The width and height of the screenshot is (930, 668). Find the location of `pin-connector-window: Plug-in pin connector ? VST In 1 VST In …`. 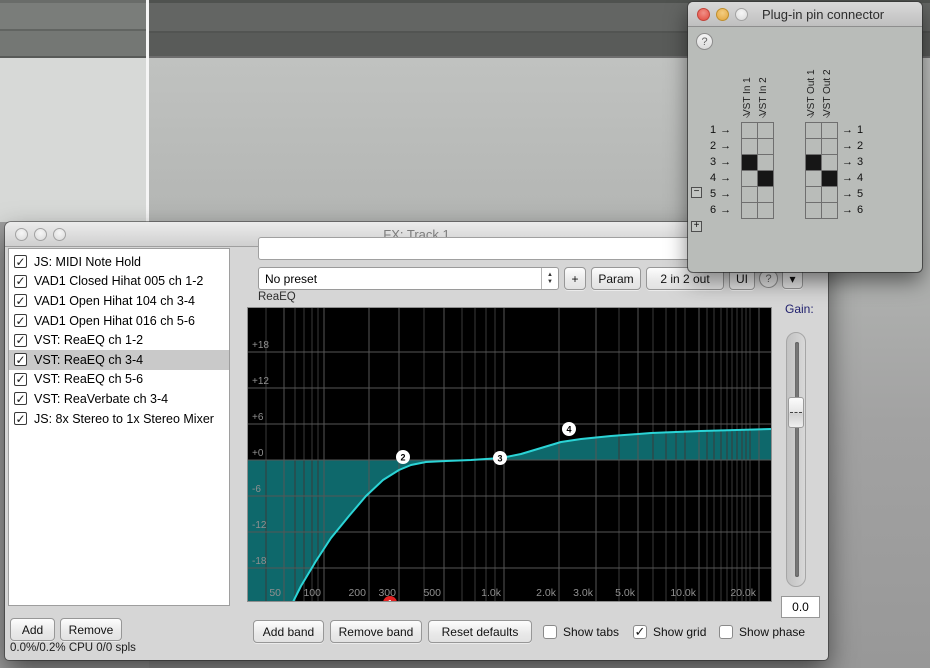

pin-connector-window: Plug-in pin connector ? VST In 1 VST In … is located at coordinates (805, 137).